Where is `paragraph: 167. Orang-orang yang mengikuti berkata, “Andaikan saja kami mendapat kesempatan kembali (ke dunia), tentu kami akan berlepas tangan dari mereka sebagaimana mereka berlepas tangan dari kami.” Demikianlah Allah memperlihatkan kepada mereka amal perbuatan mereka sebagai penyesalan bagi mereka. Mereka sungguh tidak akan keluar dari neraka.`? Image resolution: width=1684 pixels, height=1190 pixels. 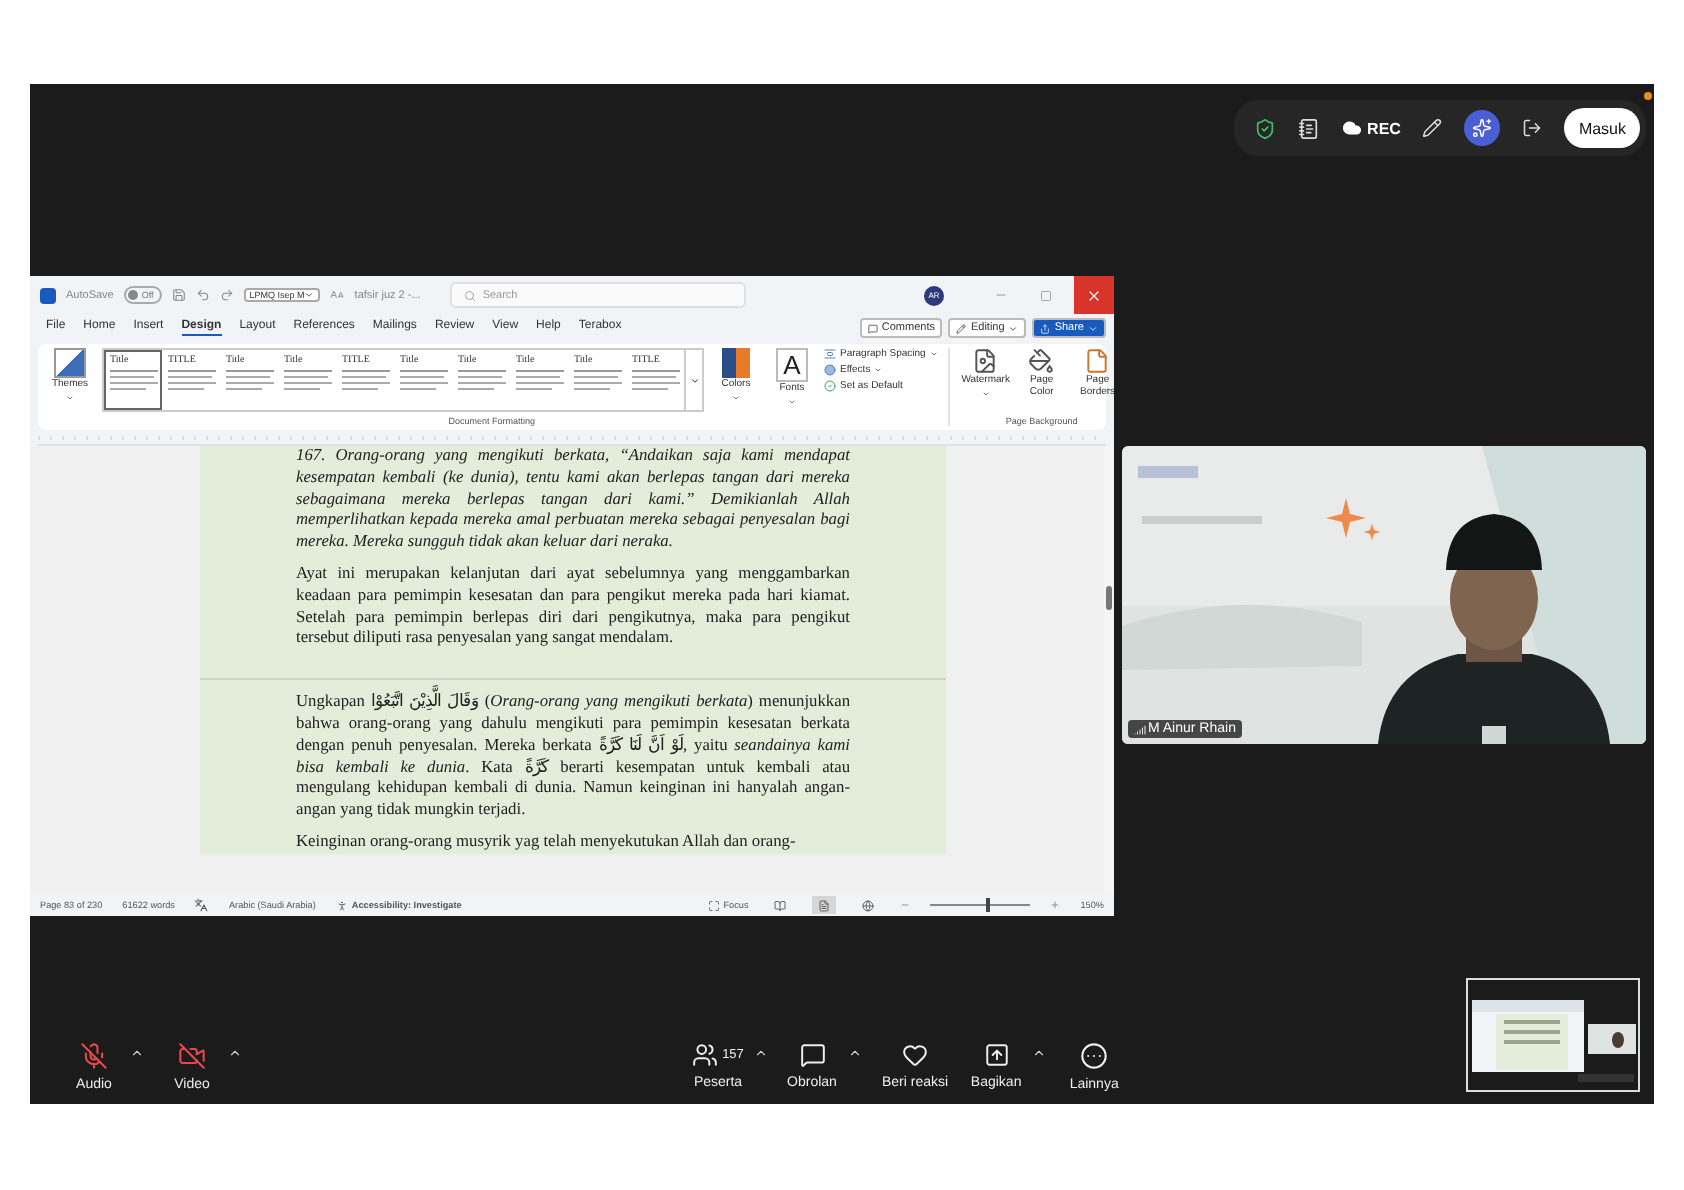
paragraph: 167. Orang-orang yang mengikuti berkata, “Andaikan saja kami mendapat kesempatan kembali (ke dunia), tentu kami akan berlepas tangan dari mereka sebagaimana mereka berlepas tangan dari kami.” Demikianlah Allah memperlihatkan kepada mereka amal perbuatan mereka sebagai penyesalan bagi mereka. Mereka sungguh tidak akan keluar dari neraka. is located at coordinates (573, 500).